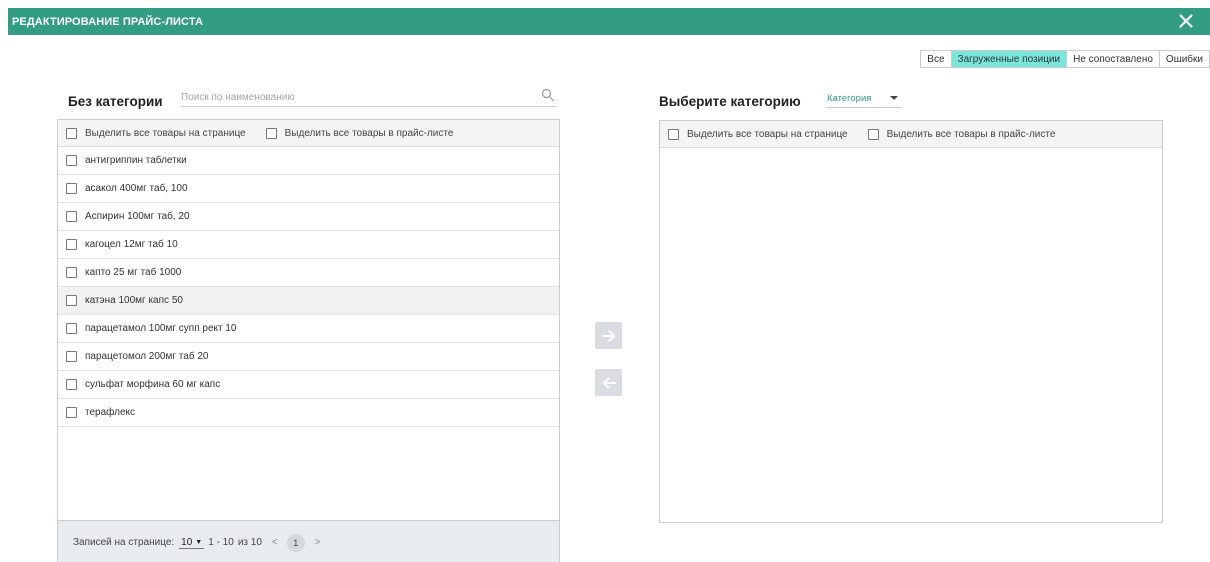 The width and height of the screenshot is (1210, 562). Describe the element at coordinates (308, 357) in the screenshot. I see `list-item: парацетомол 200мг таб 20` at that location.